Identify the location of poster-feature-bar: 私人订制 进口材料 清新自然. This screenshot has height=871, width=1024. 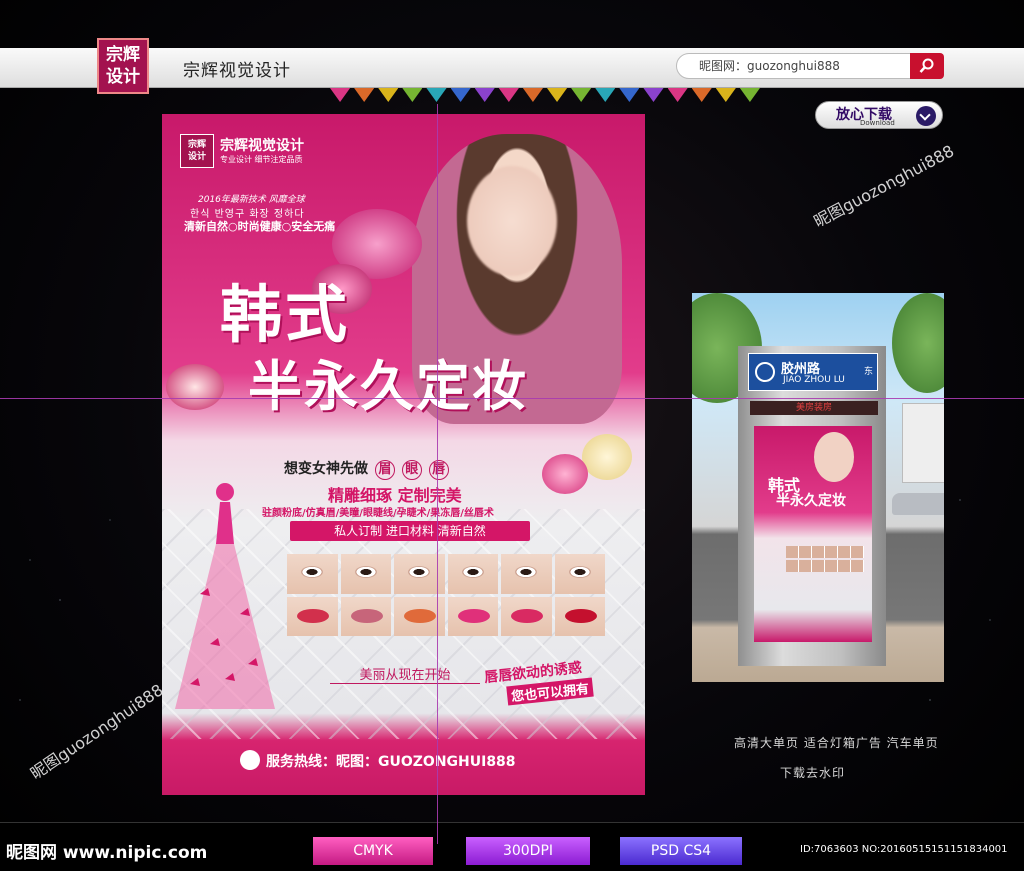
(410, 531).